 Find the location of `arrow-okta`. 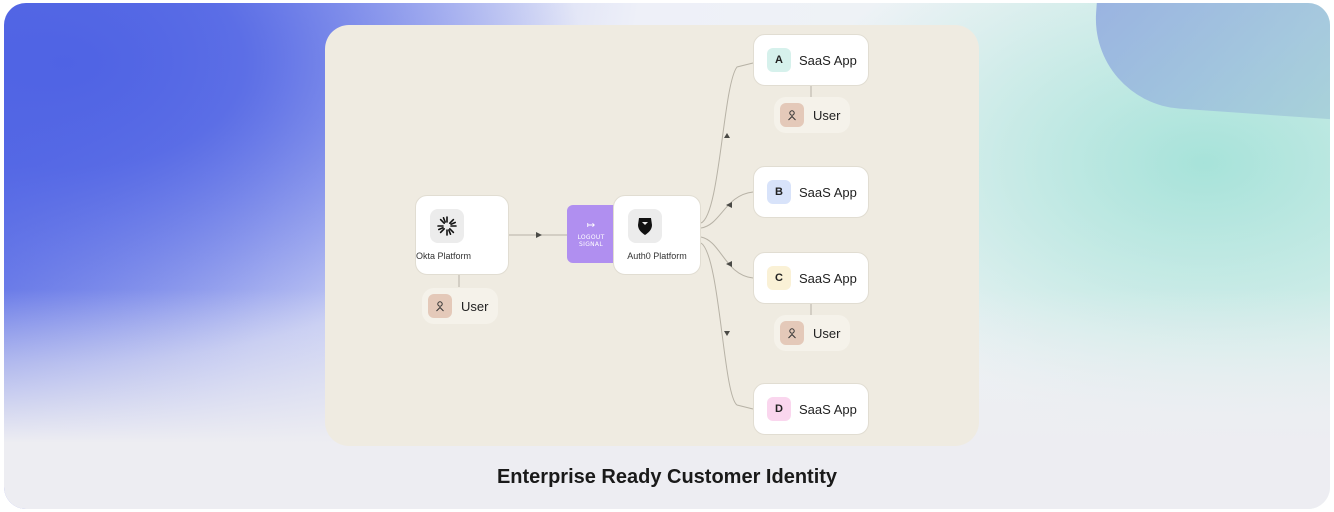

arrow-okta is located at coordinates (539, 235).